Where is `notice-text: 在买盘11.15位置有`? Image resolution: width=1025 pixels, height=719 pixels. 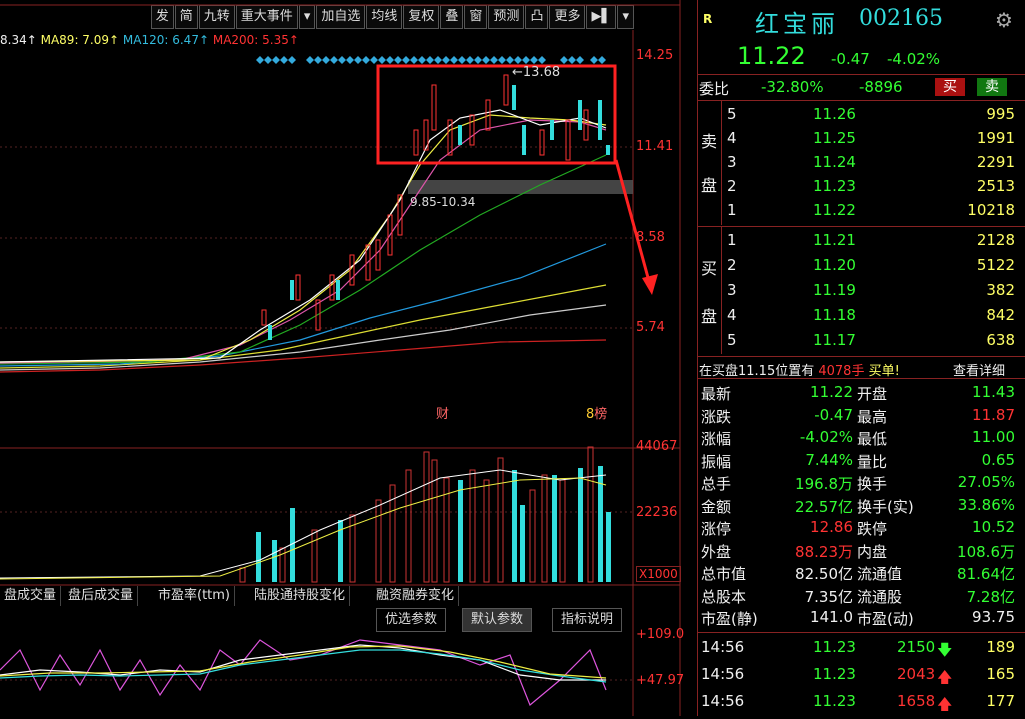 notice-text: 在买盘11.15位置有 is located at coordinates (757, 371).